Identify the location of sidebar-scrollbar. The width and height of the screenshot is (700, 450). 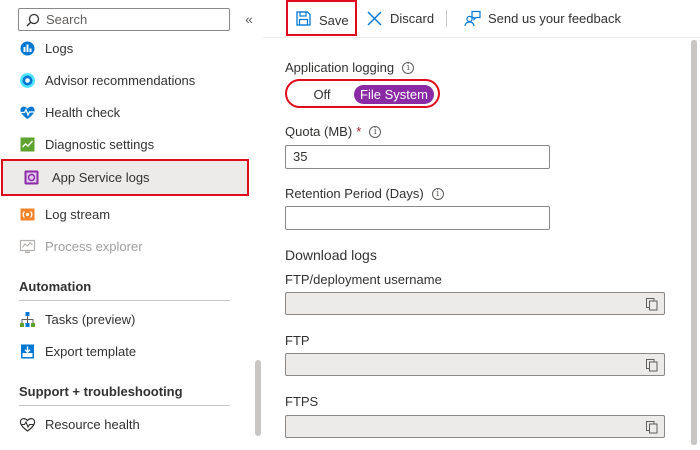
(258, 398).